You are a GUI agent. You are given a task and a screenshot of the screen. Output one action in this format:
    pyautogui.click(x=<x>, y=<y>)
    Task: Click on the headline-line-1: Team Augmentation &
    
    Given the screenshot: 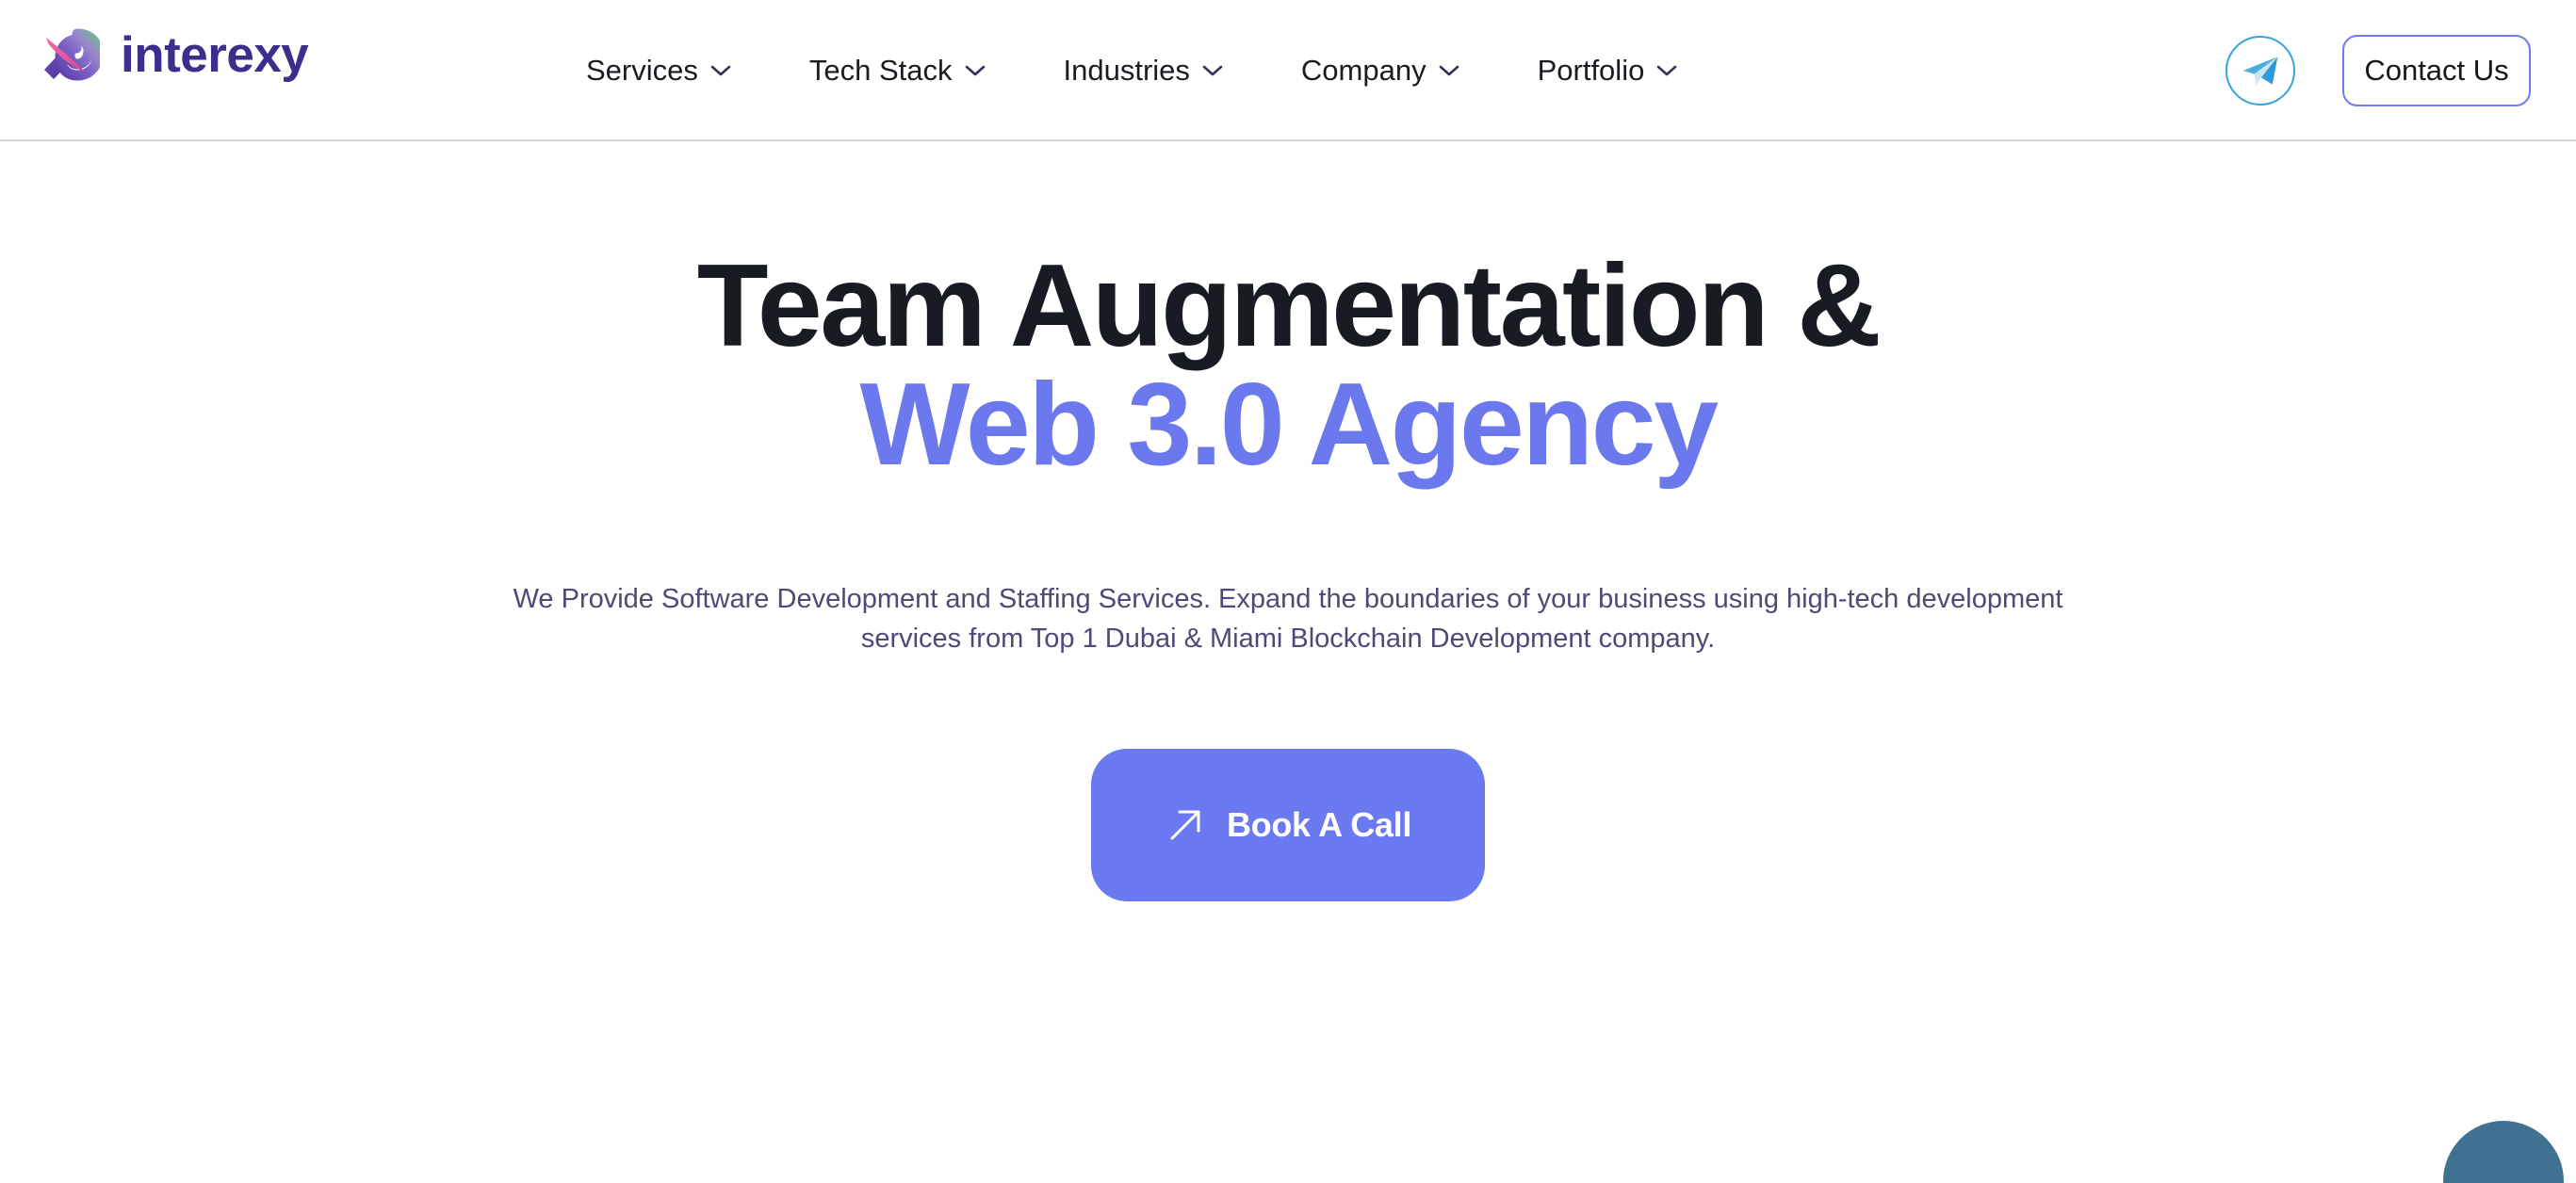 What is the action you would take?
    pyautogui.click(x=1289, y=306)
    